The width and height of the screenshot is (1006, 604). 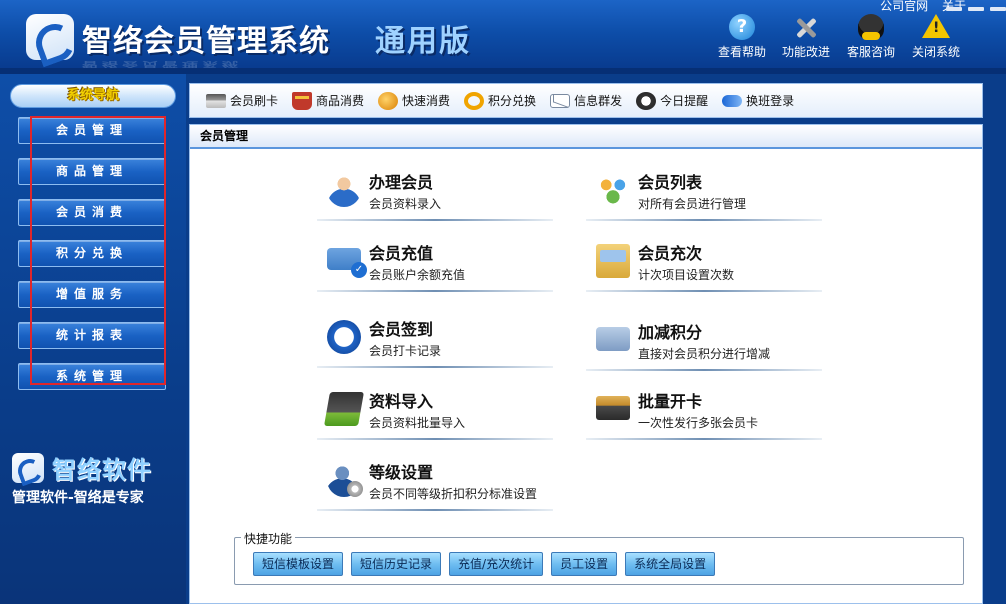 What do you see at coordinates (741, 52) in the screenshot?
I see `help-button-label: 查看帮助` at bounding box center [741, 52].